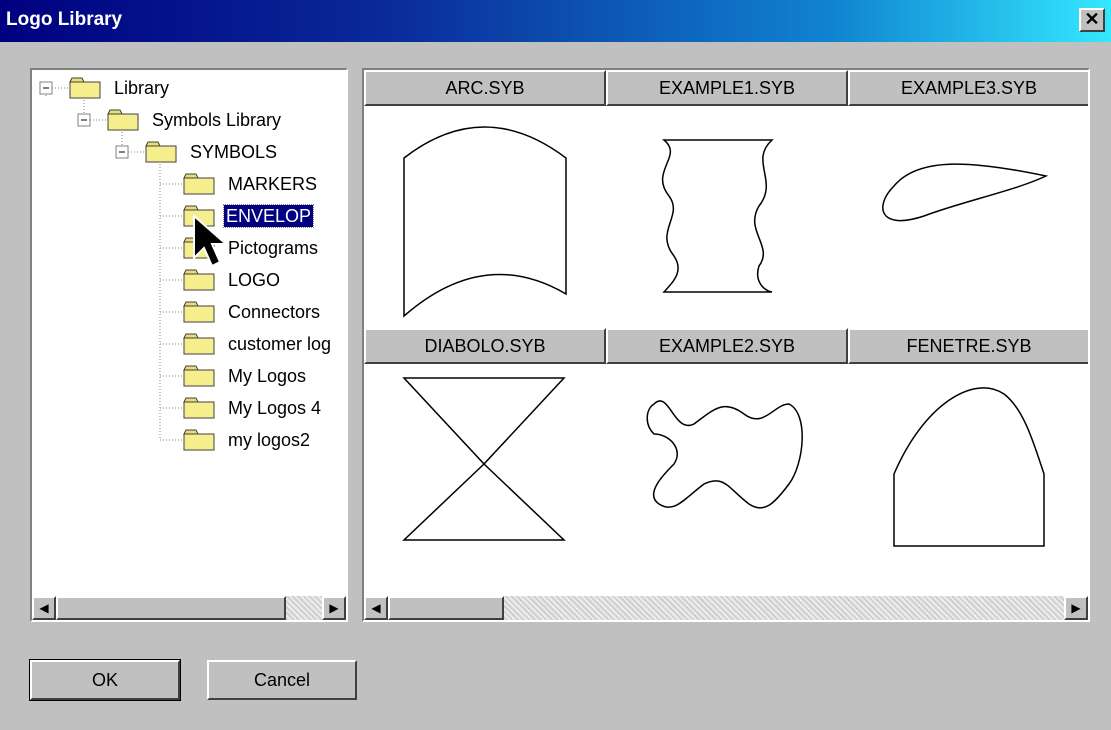 The image size is (1111, 730). I want to click on thumb-label-example2: EXAMPLE2.SYB, so click(727, 346).